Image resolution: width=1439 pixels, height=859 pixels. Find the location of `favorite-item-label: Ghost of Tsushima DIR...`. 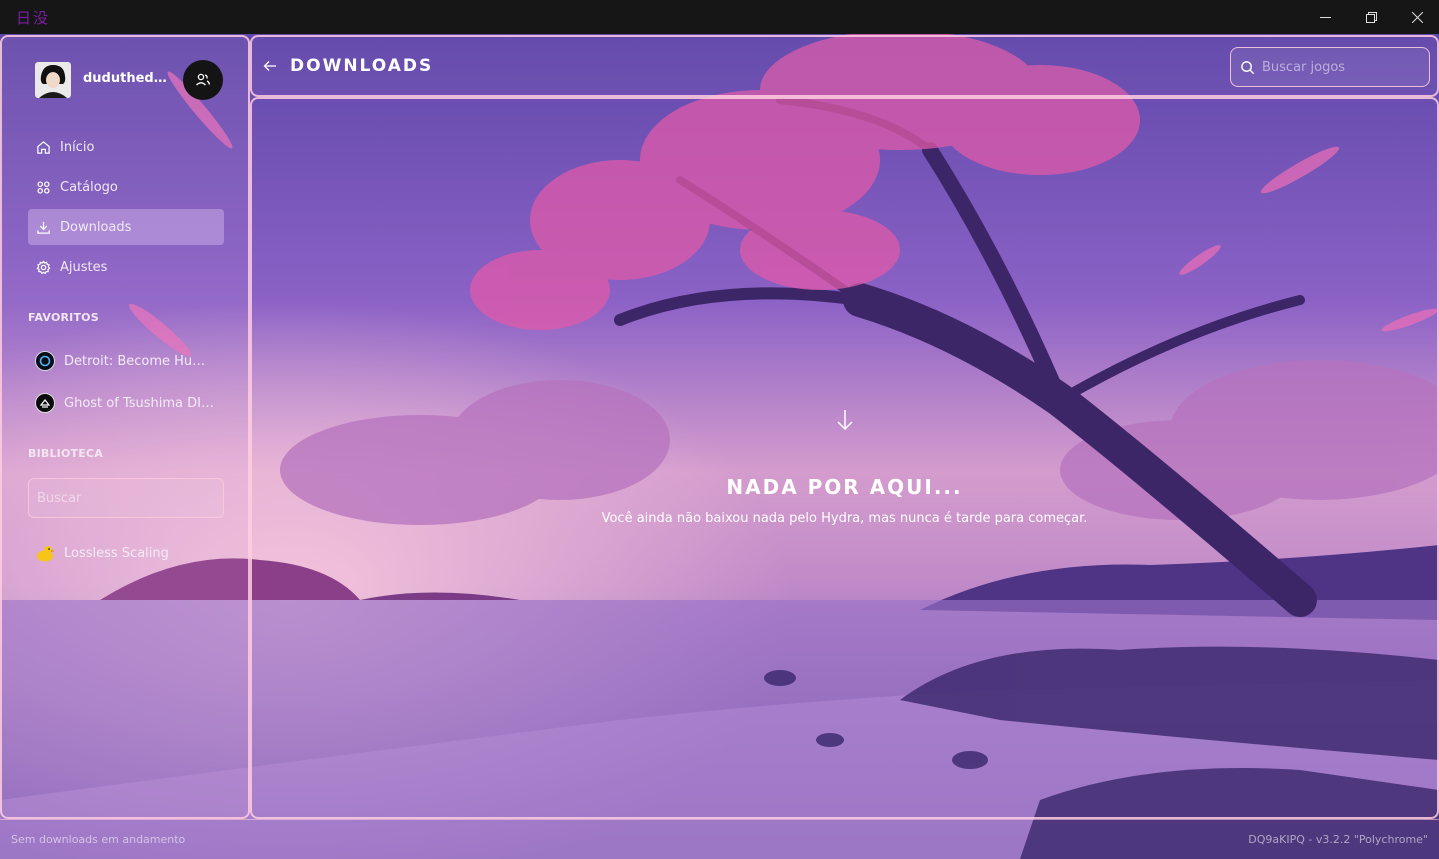

favorite-item-label: Ghost of Tsushima DIR... is located at coordinates (139, 403).